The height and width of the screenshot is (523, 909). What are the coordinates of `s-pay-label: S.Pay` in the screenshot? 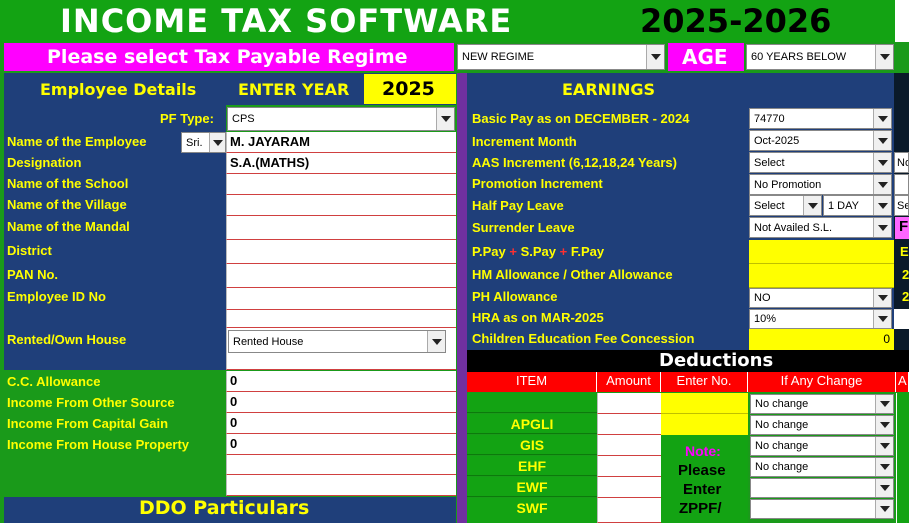 It's located at (538, 251).